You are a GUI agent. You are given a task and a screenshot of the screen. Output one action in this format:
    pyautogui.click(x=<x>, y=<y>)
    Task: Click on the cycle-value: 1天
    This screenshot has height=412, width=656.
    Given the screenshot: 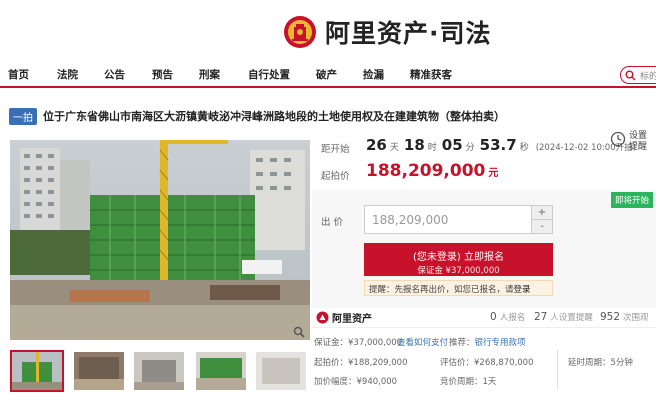 What is the action you would take?
    pyautogui.click(x=489, y=382)
    